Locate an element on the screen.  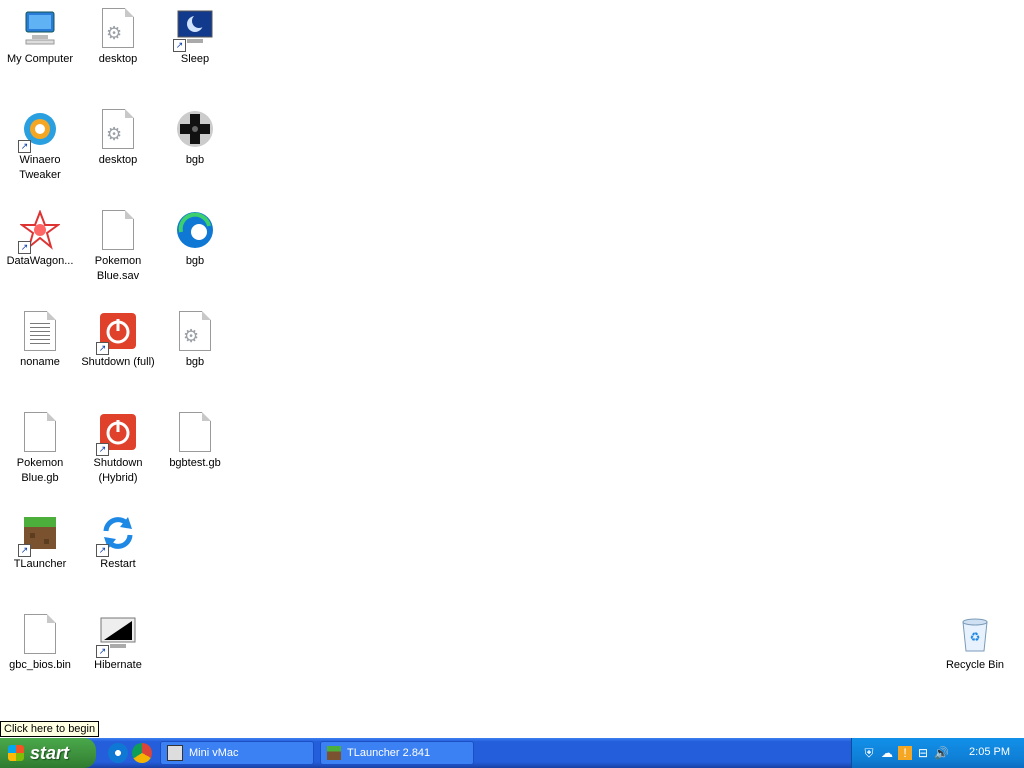
icon-label: Sleep is located at coordinates (195, 59).